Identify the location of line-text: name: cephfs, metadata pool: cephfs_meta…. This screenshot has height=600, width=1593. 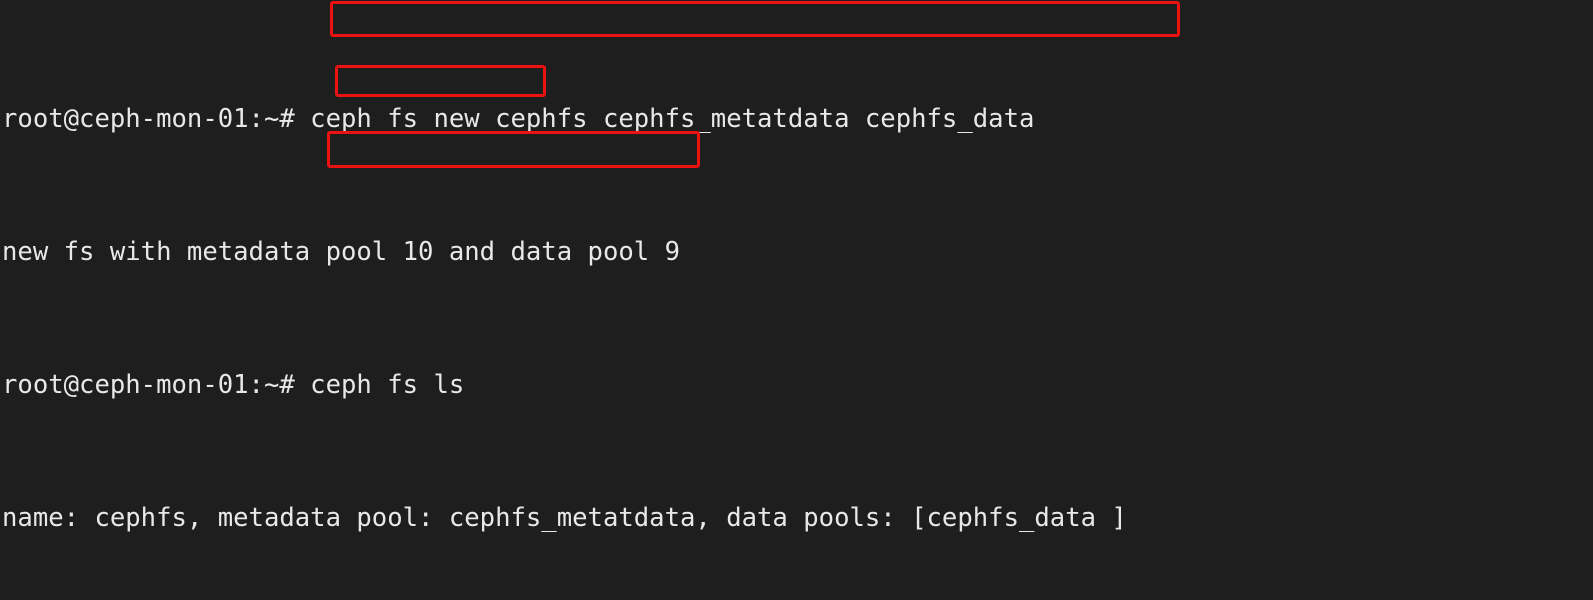
(564, 518).